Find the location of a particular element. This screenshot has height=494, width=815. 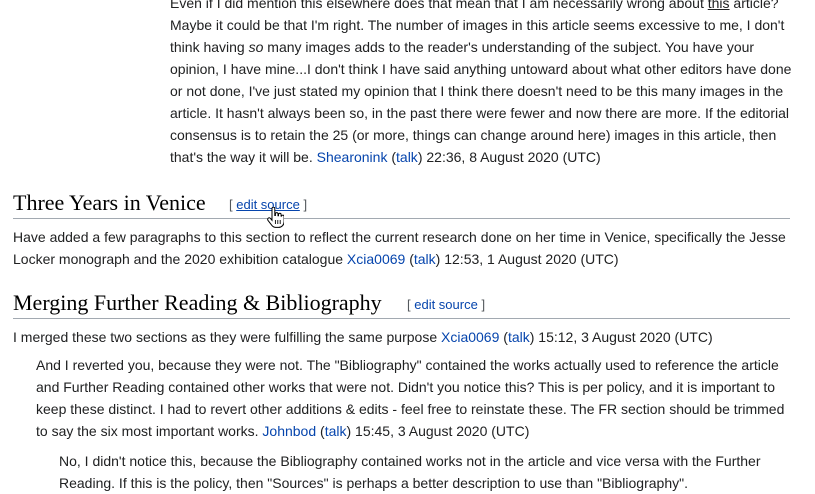

timestamp: 15:45, 3 August 2020 (UTC) is located at coordinates (440, 431).